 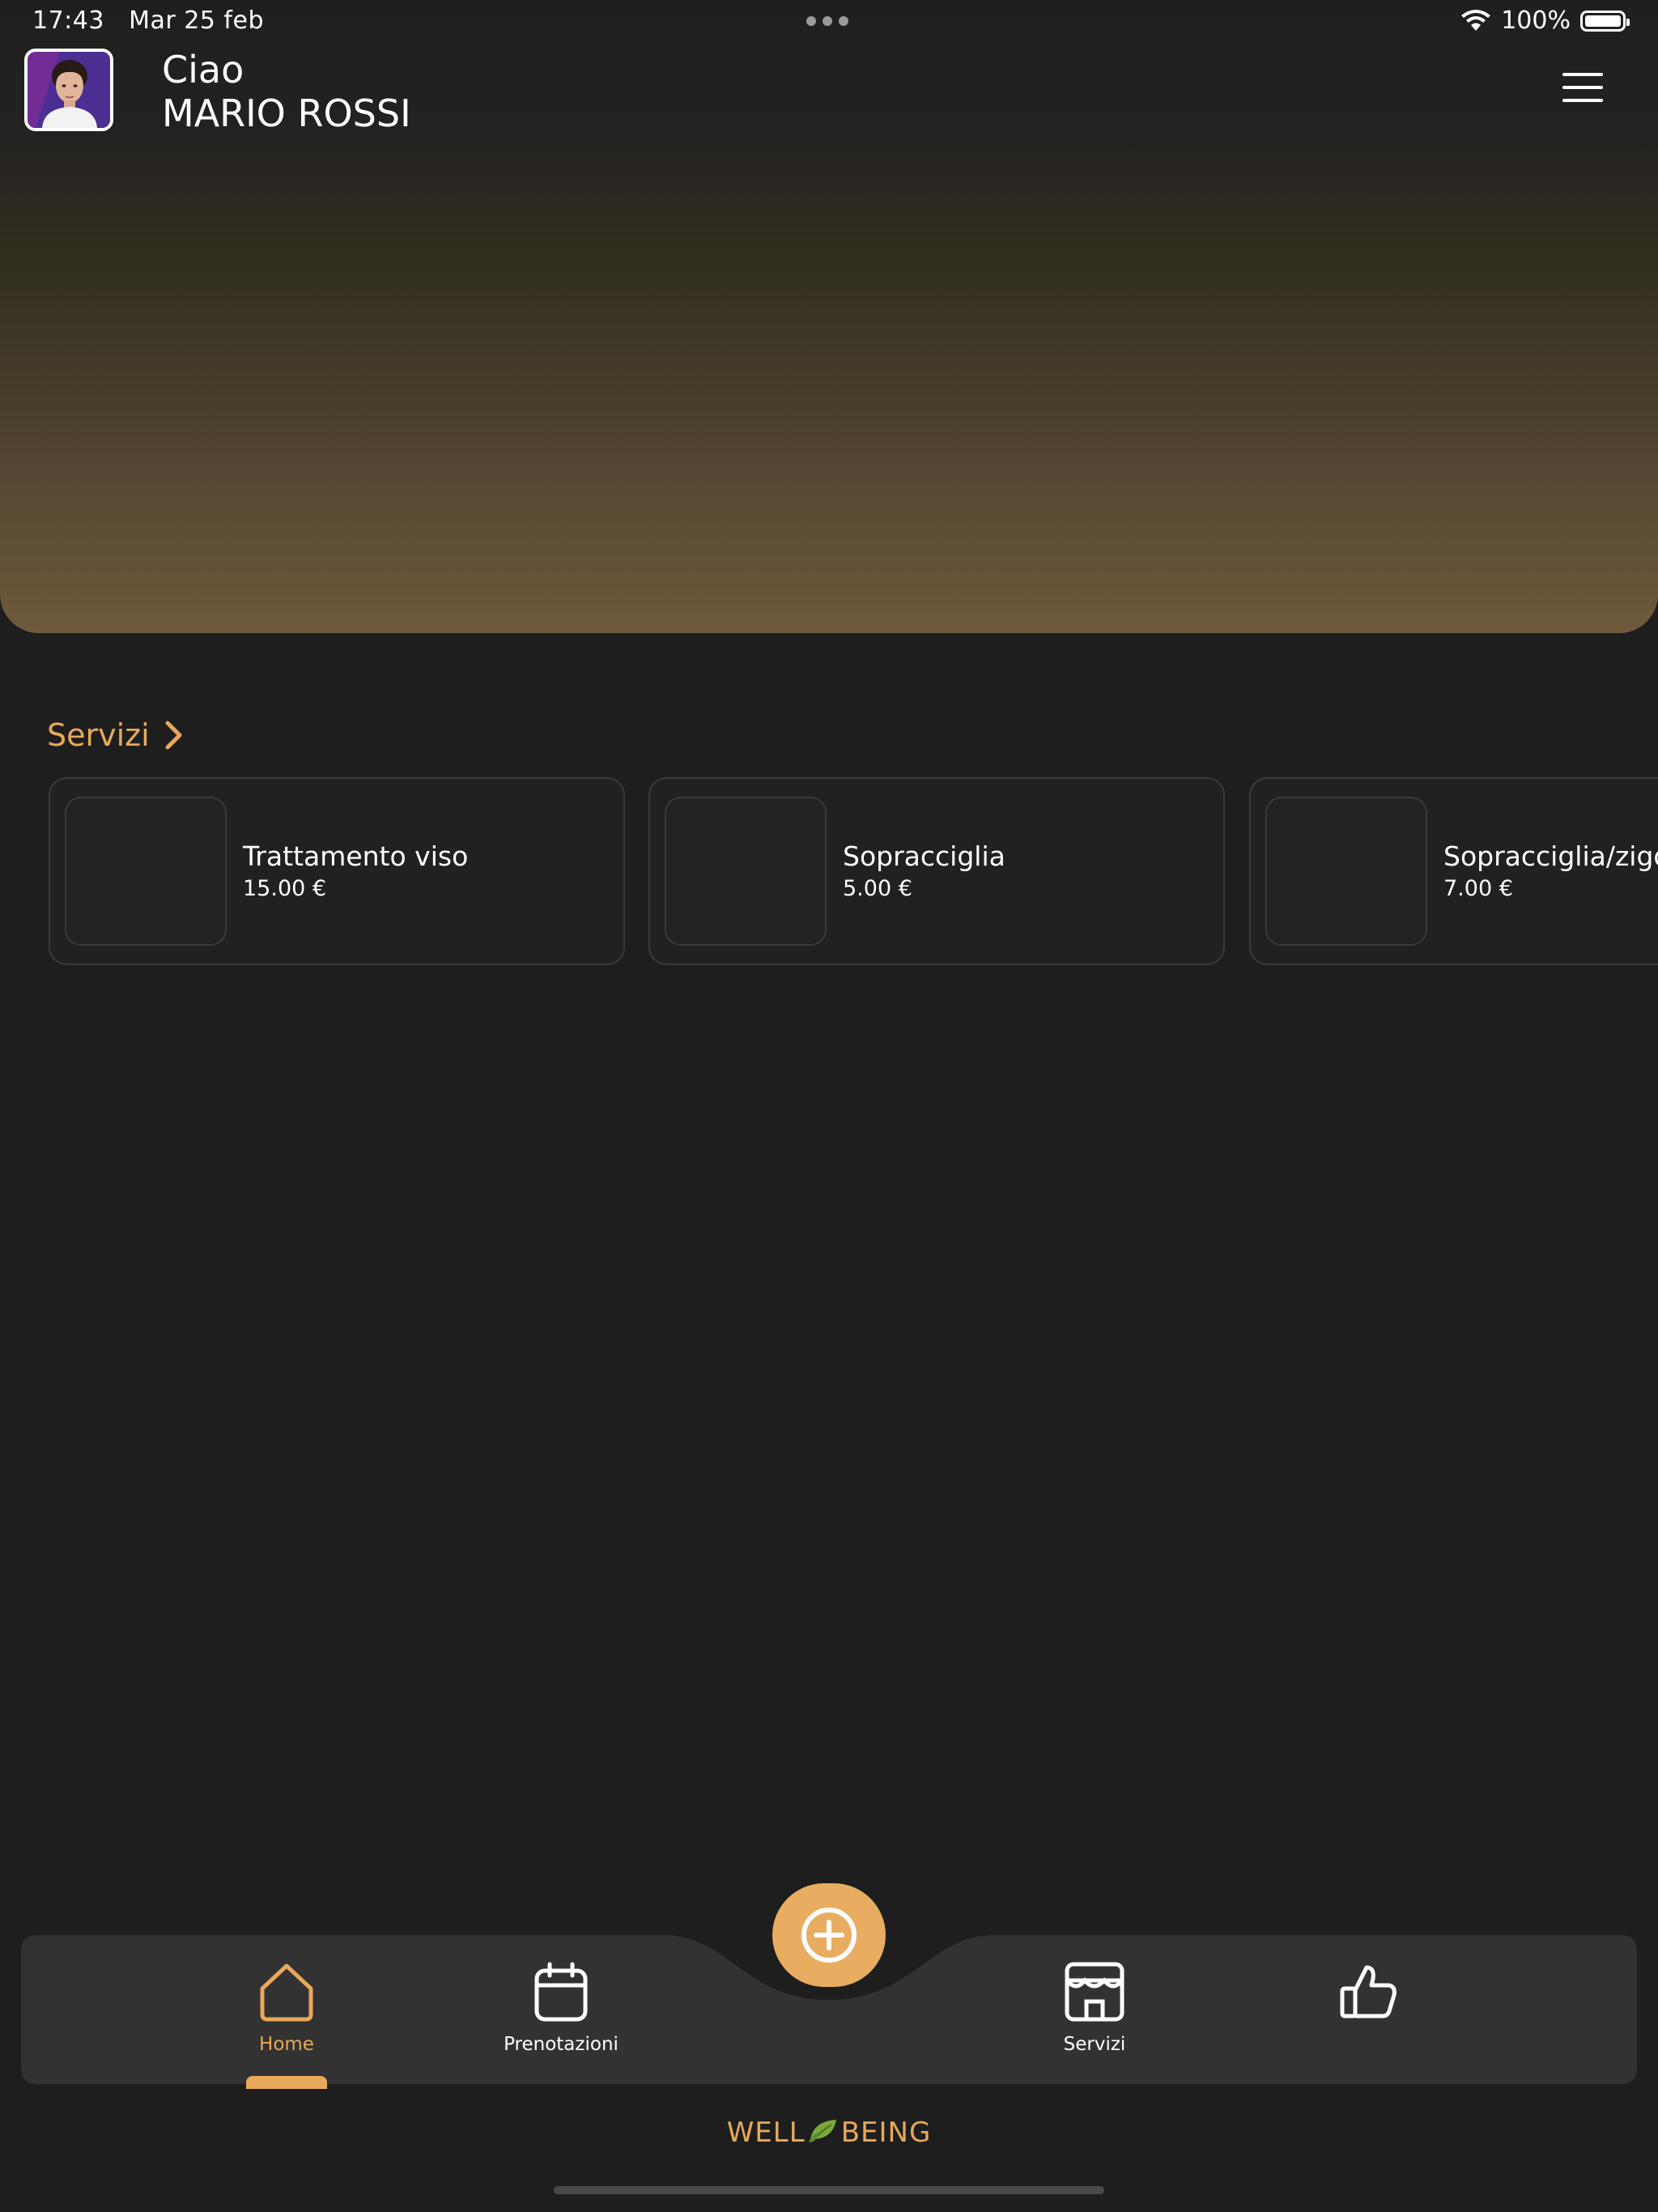 What do you see at coordinates (1094, 2045) in the screenshot?
I see `nav-services-label: Servizi` at bounding box center [1094, 2045].